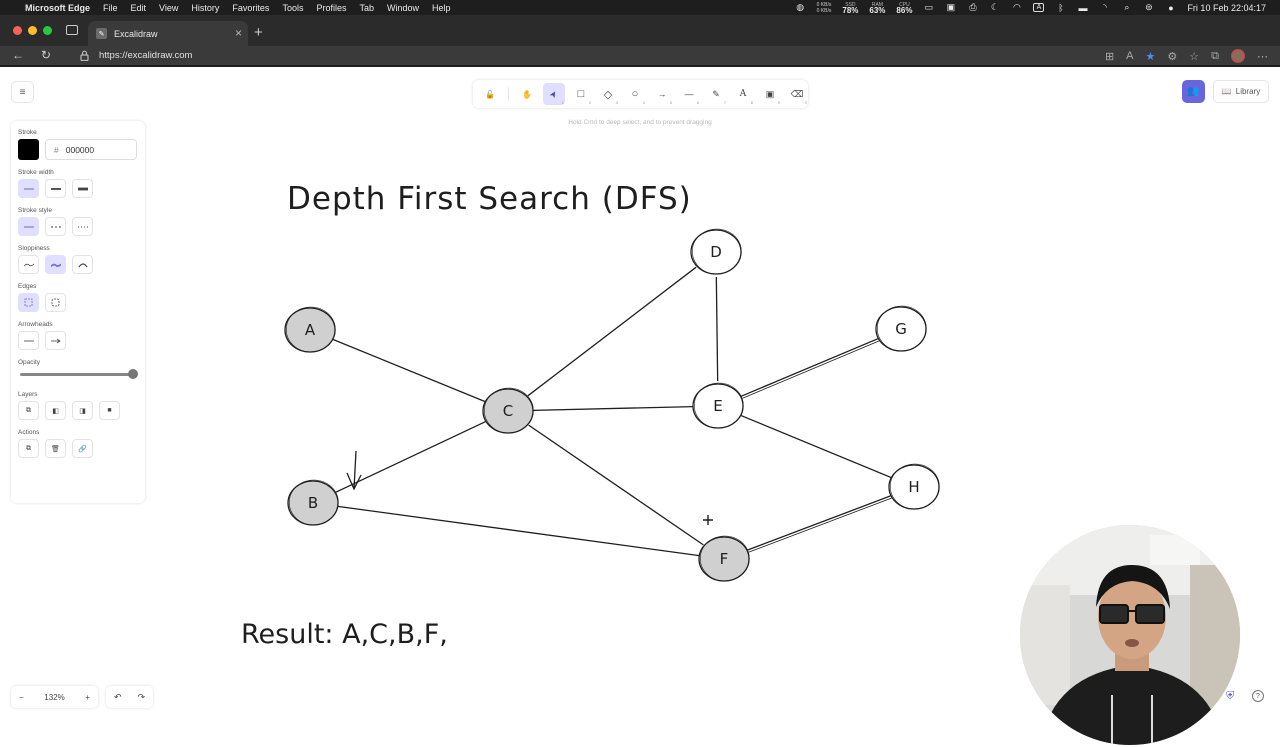 The image size is (1280, 747). Describe the element at coordinates (581, 94) in the screenshot. I see `rectangle-tool: □ 2` at that location.